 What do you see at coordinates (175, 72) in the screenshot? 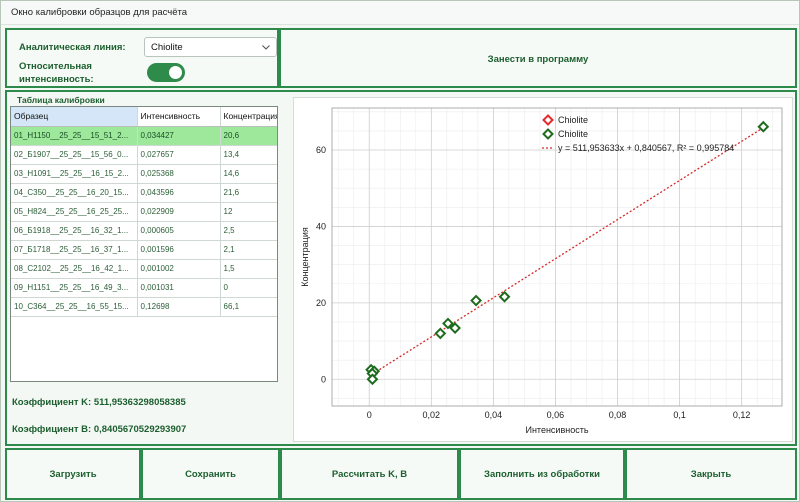
I see `toggle-knob` at bounding box center [175, 72].